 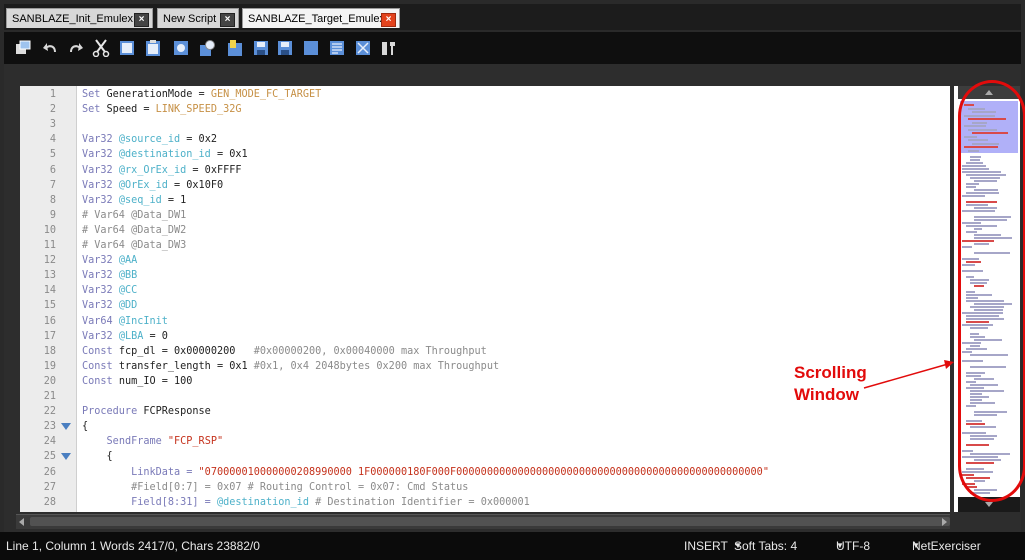 What do you see at coordinates (51, 48) in the screenshot?
I see `undo-icon` at bounding box center [51, 48].